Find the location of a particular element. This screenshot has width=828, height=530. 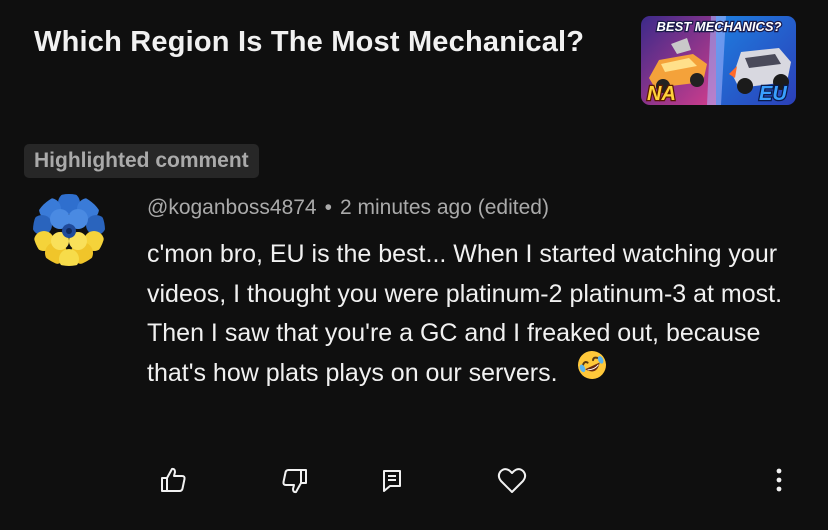

dislike-button is located at coordinates (295, 480).